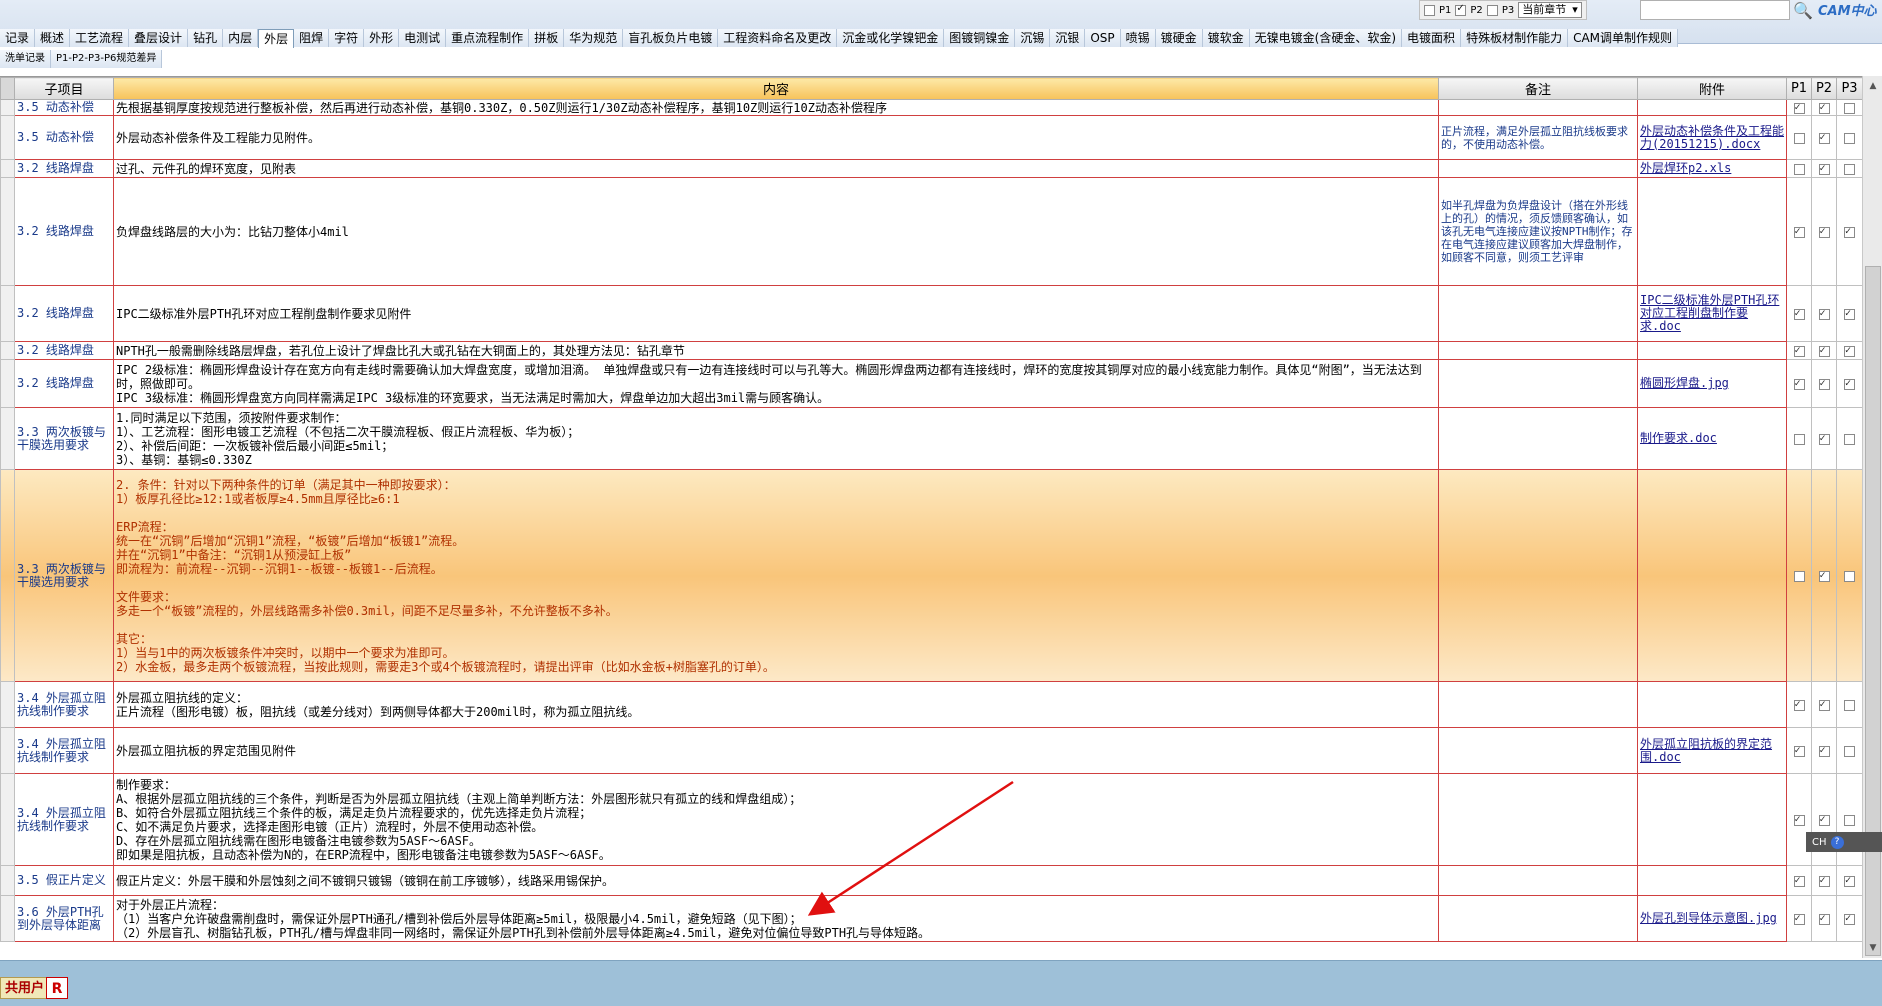  I want to click on table-row: 3.2 线路焊盘 过孔、元件孔的焊环宽度，见附表 外层焊环p2.xls, so click(931, 168).